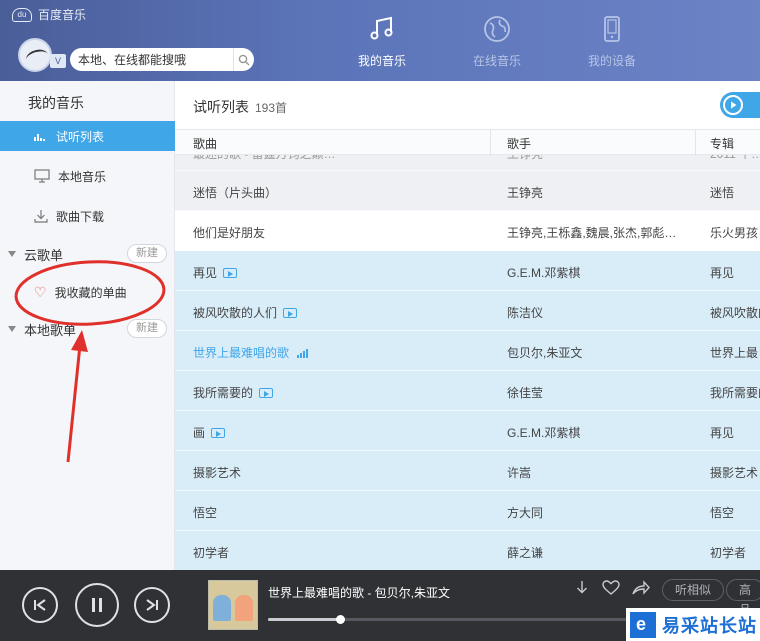  Describe the element at coordinates (597, 392) in the screenshot. I see `artist-name: 徐佳莹` at that location.